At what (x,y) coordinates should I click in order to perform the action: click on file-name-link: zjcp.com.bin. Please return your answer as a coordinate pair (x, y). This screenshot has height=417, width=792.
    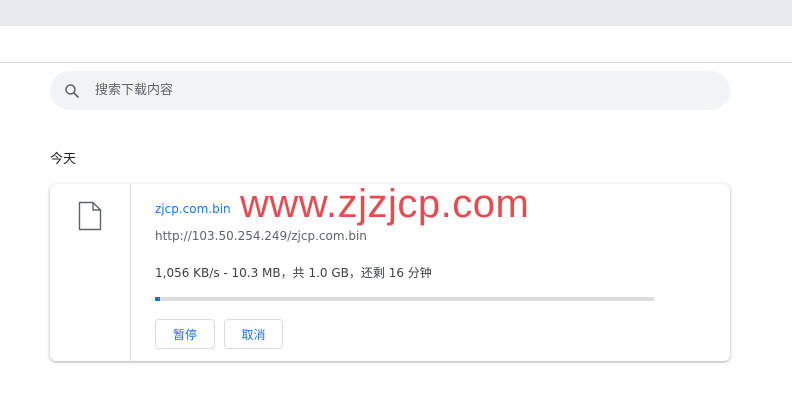
    Looking at the image, I should click on (193, 209).